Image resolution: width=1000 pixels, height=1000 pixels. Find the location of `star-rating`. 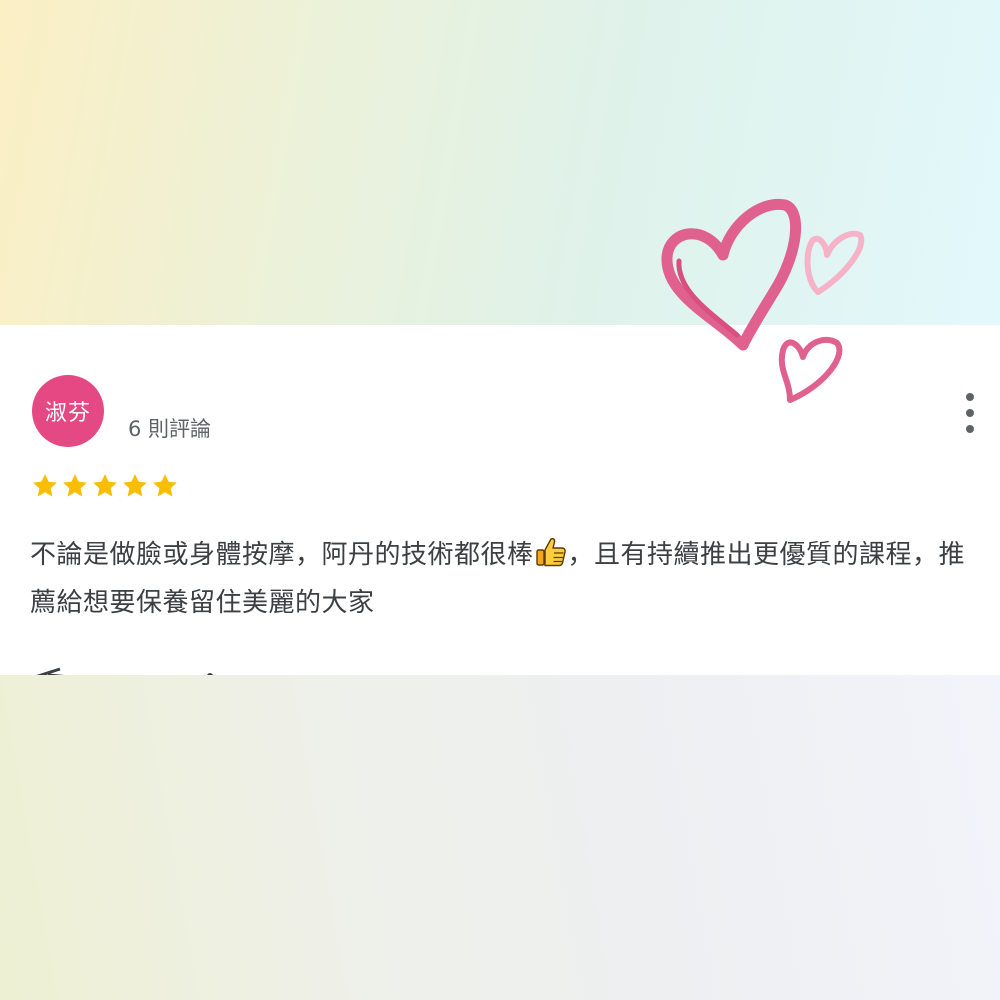

star-rating is located at coordinates (105, 486).